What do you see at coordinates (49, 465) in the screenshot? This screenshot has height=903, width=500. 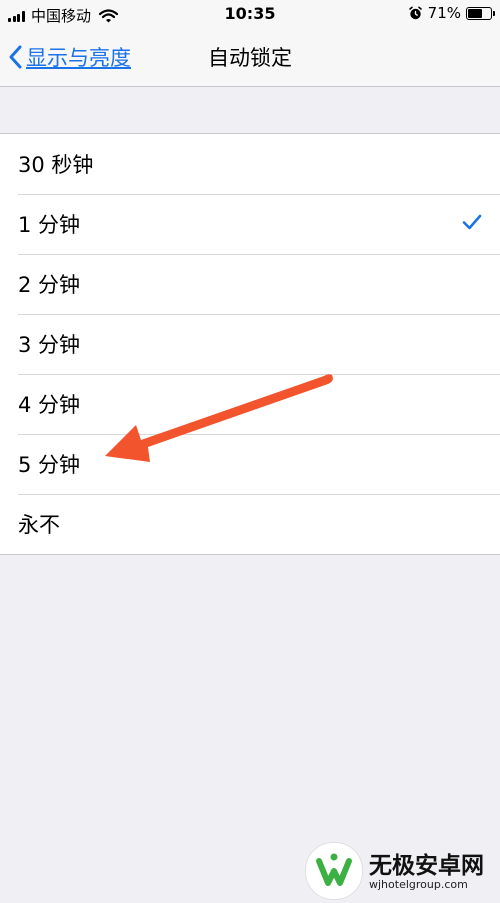 I see `option-label: 5 分钟` at bounding box center [49, 465].